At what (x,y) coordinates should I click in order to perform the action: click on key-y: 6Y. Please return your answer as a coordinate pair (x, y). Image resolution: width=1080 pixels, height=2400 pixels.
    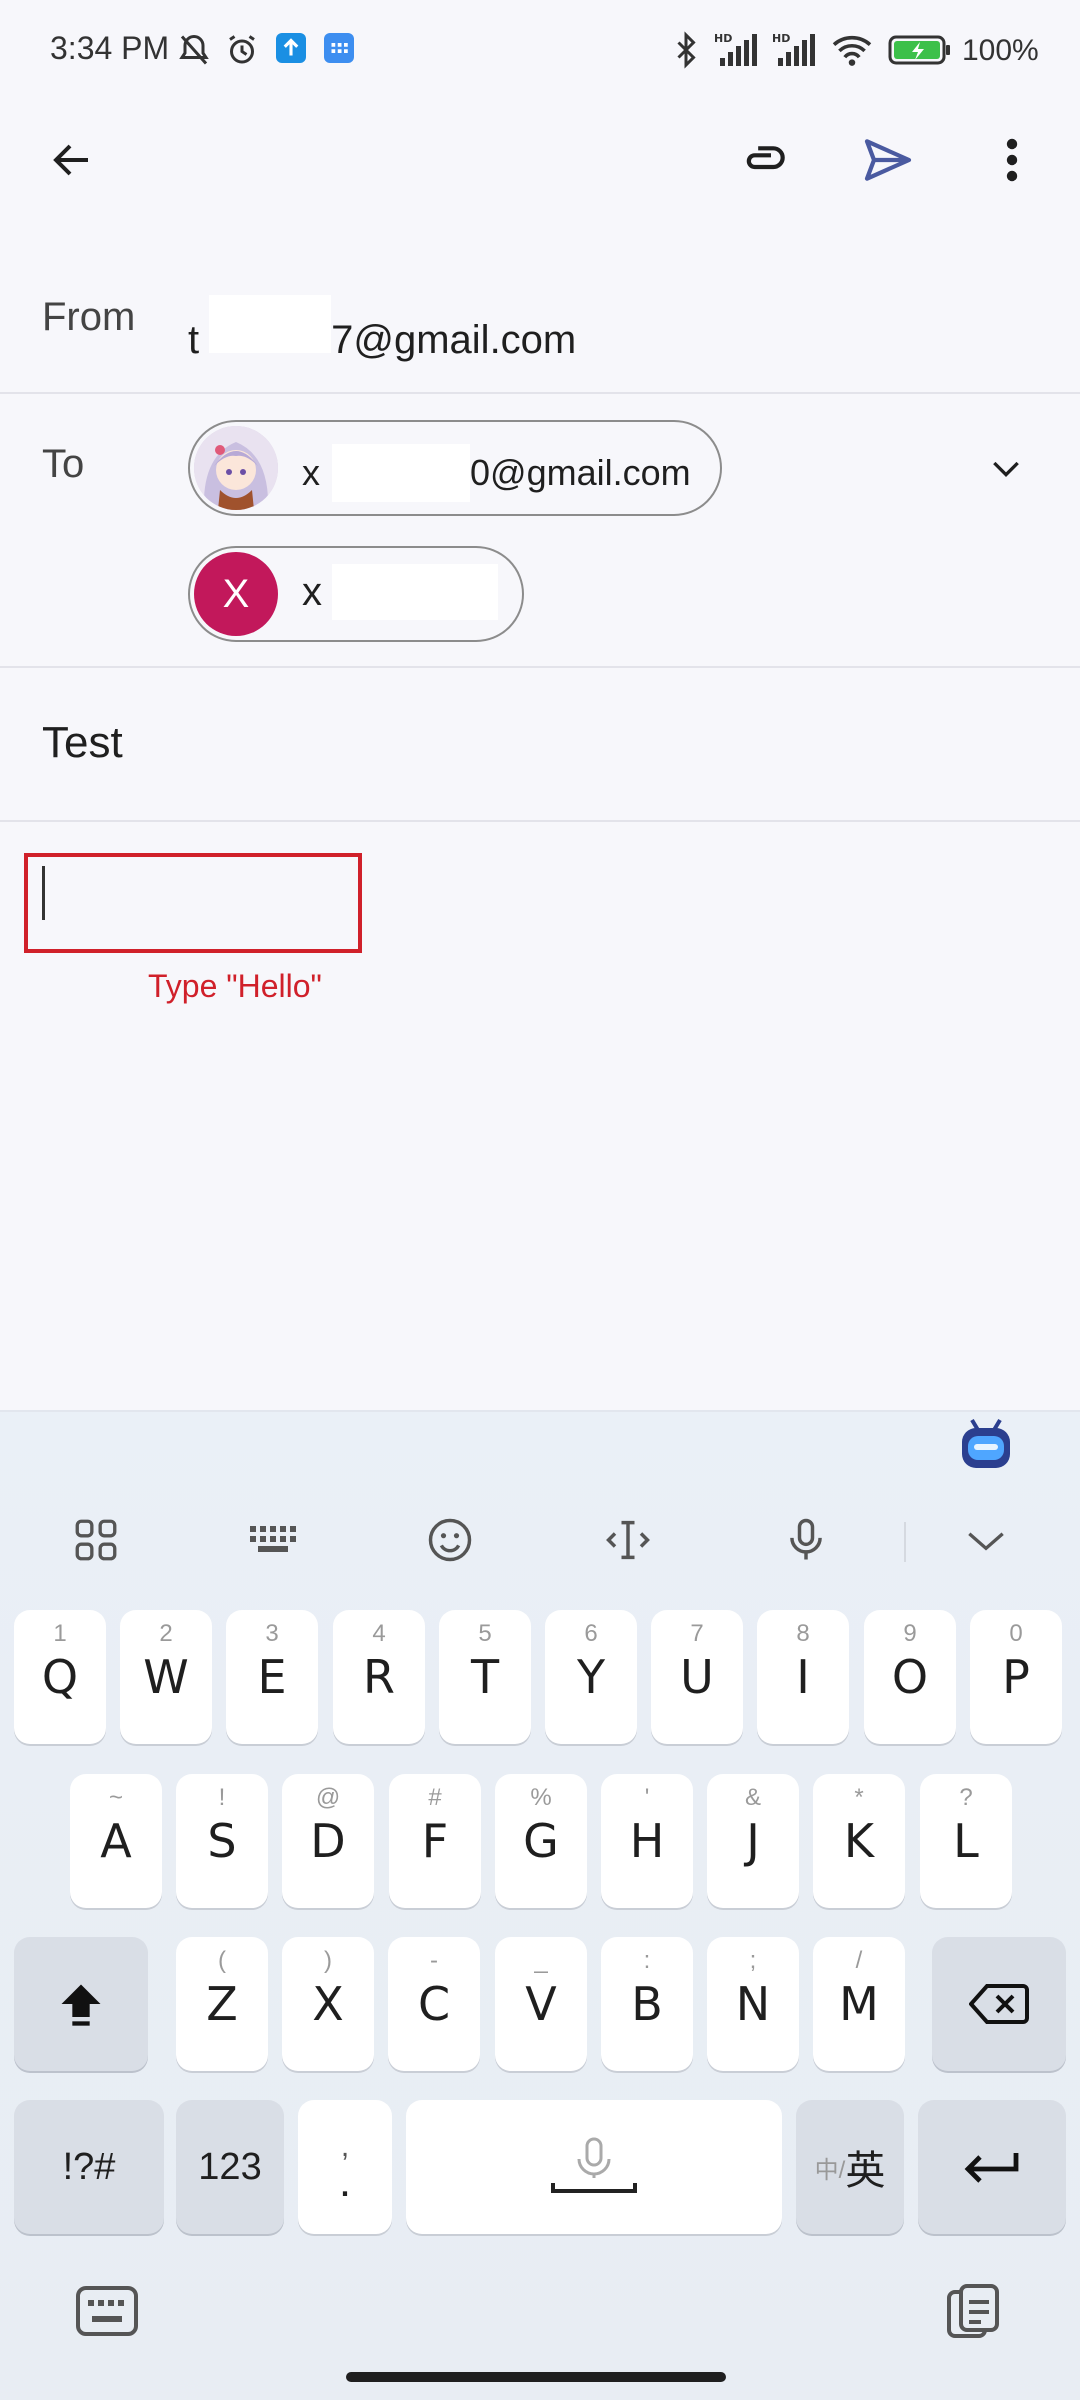
    Looking at the image, I should click on (591, 1677).